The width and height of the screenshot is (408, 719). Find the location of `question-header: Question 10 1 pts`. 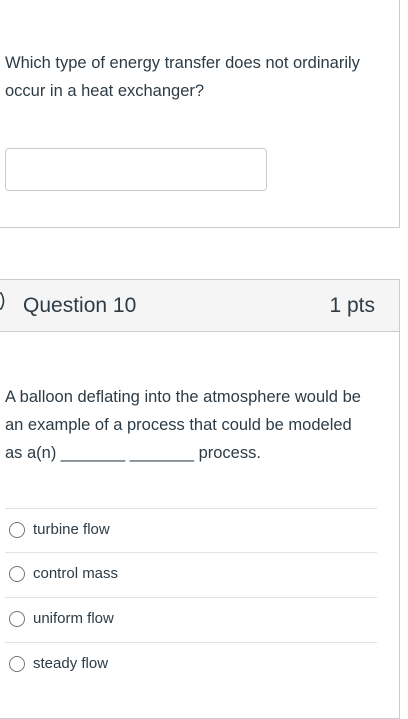

question-header: Question 10 1 pts is located at coordinates (199, 306).